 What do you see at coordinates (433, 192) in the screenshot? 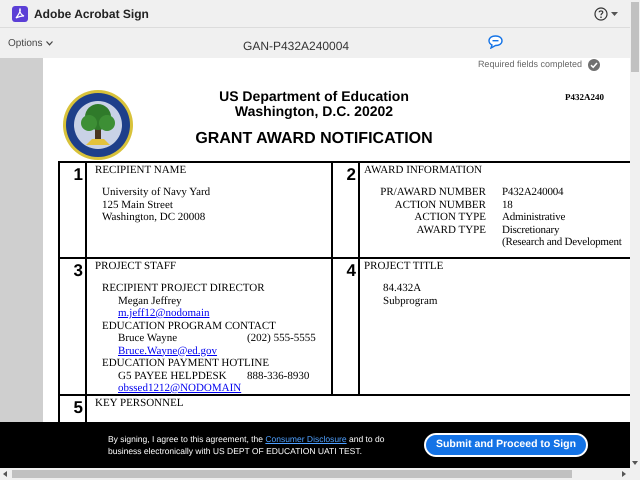
I see `award-label: PR/AWARD NUMBER` at bounding box center [433, 192].